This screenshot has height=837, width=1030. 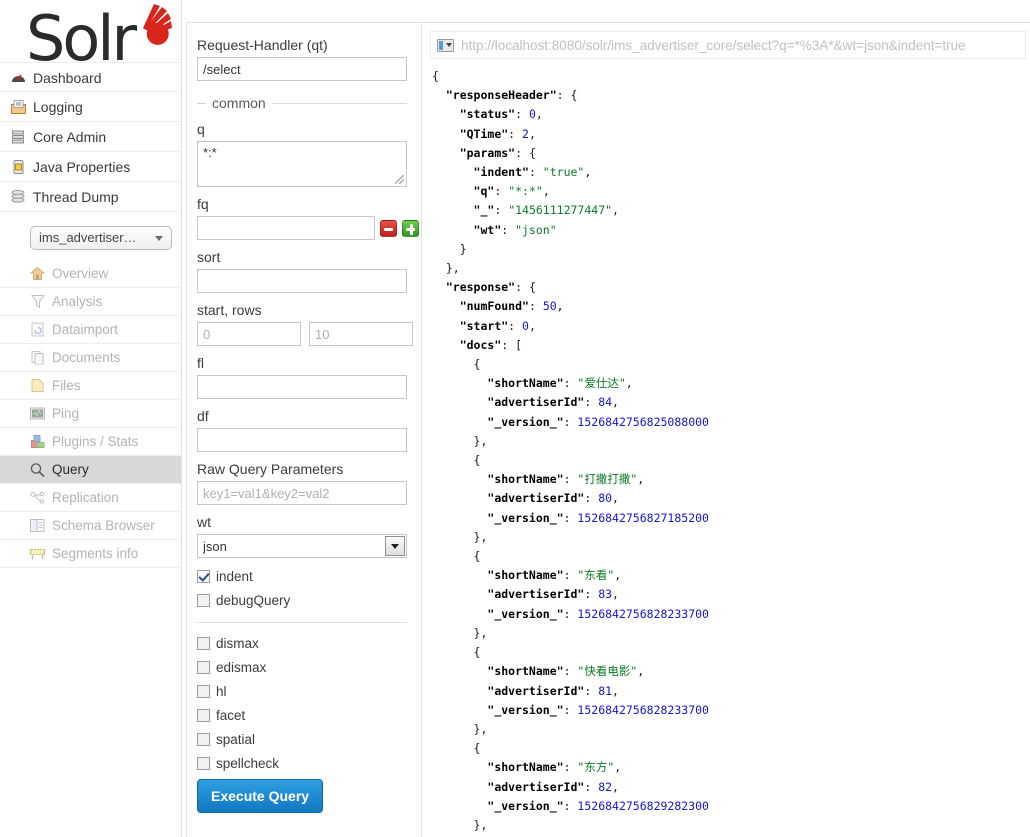 What do you see at coordinates (260, 796) in the screenshot?
I see `execute-query-button: Execute Query` at bounding box center [260, 796].